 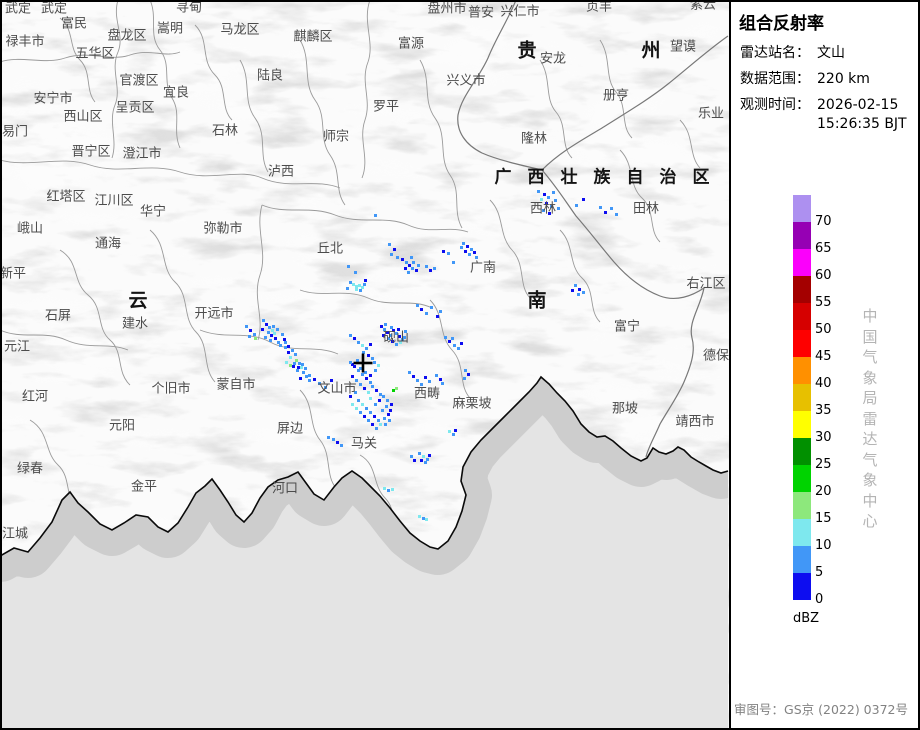 What do you see at coordinates (823, 518) in the screenshot?
I see `legend-tick: 15` at bounding box center [823, 518].